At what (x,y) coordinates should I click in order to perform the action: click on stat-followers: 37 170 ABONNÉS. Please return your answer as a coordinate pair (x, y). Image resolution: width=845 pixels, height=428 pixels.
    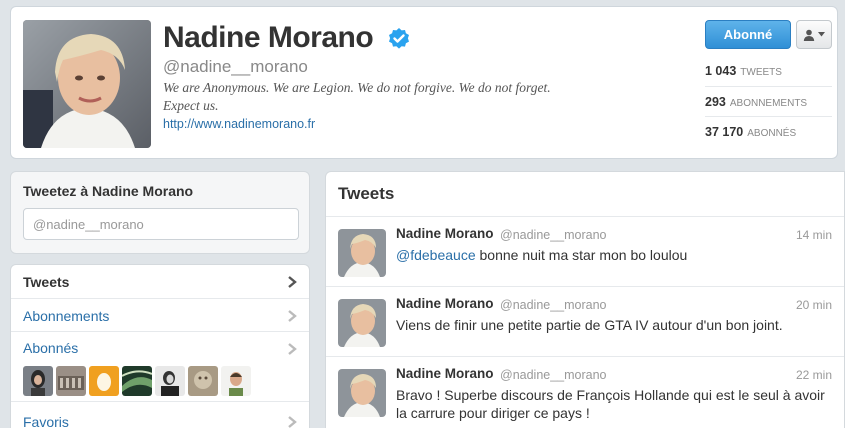
    Looking at the image, I should click on (750, 132).